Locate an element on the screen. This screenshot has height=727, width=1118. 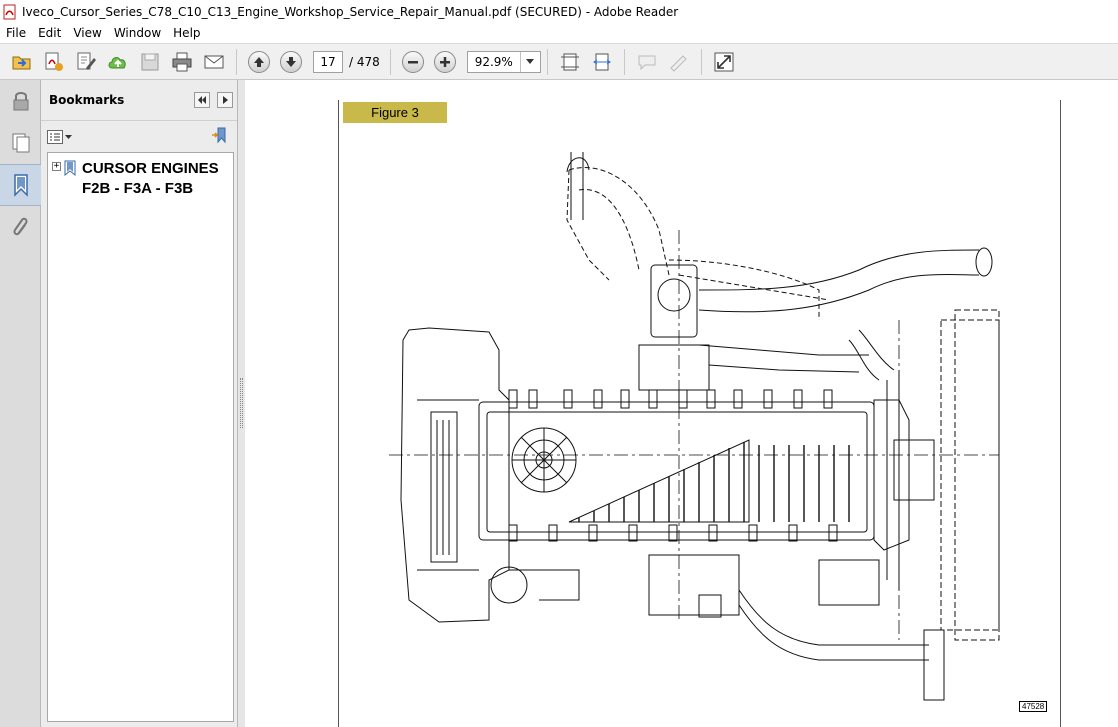
pages-icon is located at coordinates (20, 143).